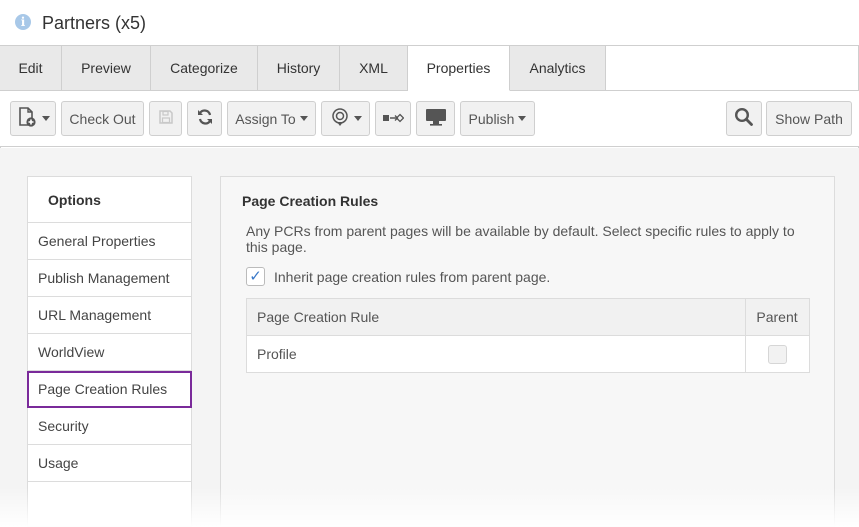  Describe the element at coordinates (106, 68) in the screenshot. I see `tab-preview: Preview` at that location.